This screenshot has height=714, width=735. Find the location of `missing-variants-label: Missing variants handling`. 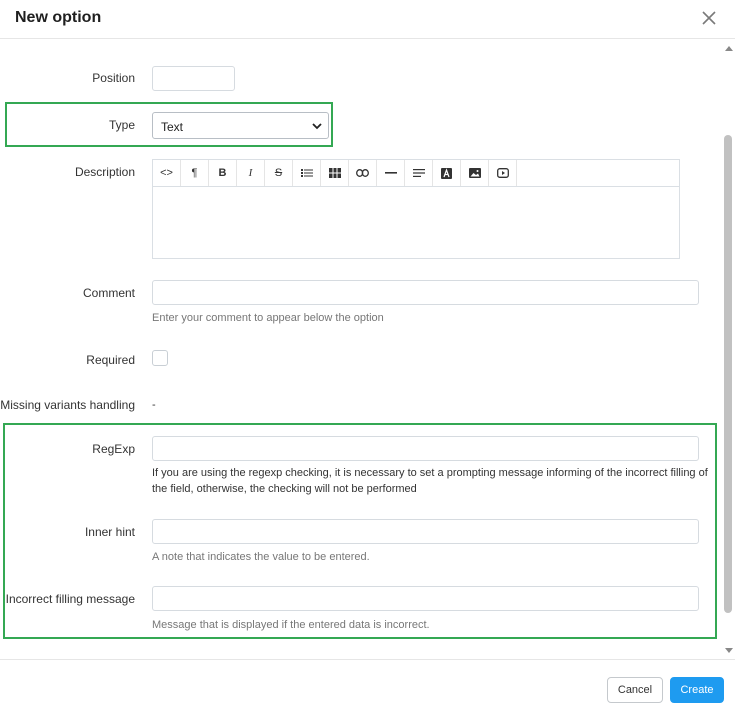

missing-variants-label: Missing variants handling is located at coordinates (67, 405).